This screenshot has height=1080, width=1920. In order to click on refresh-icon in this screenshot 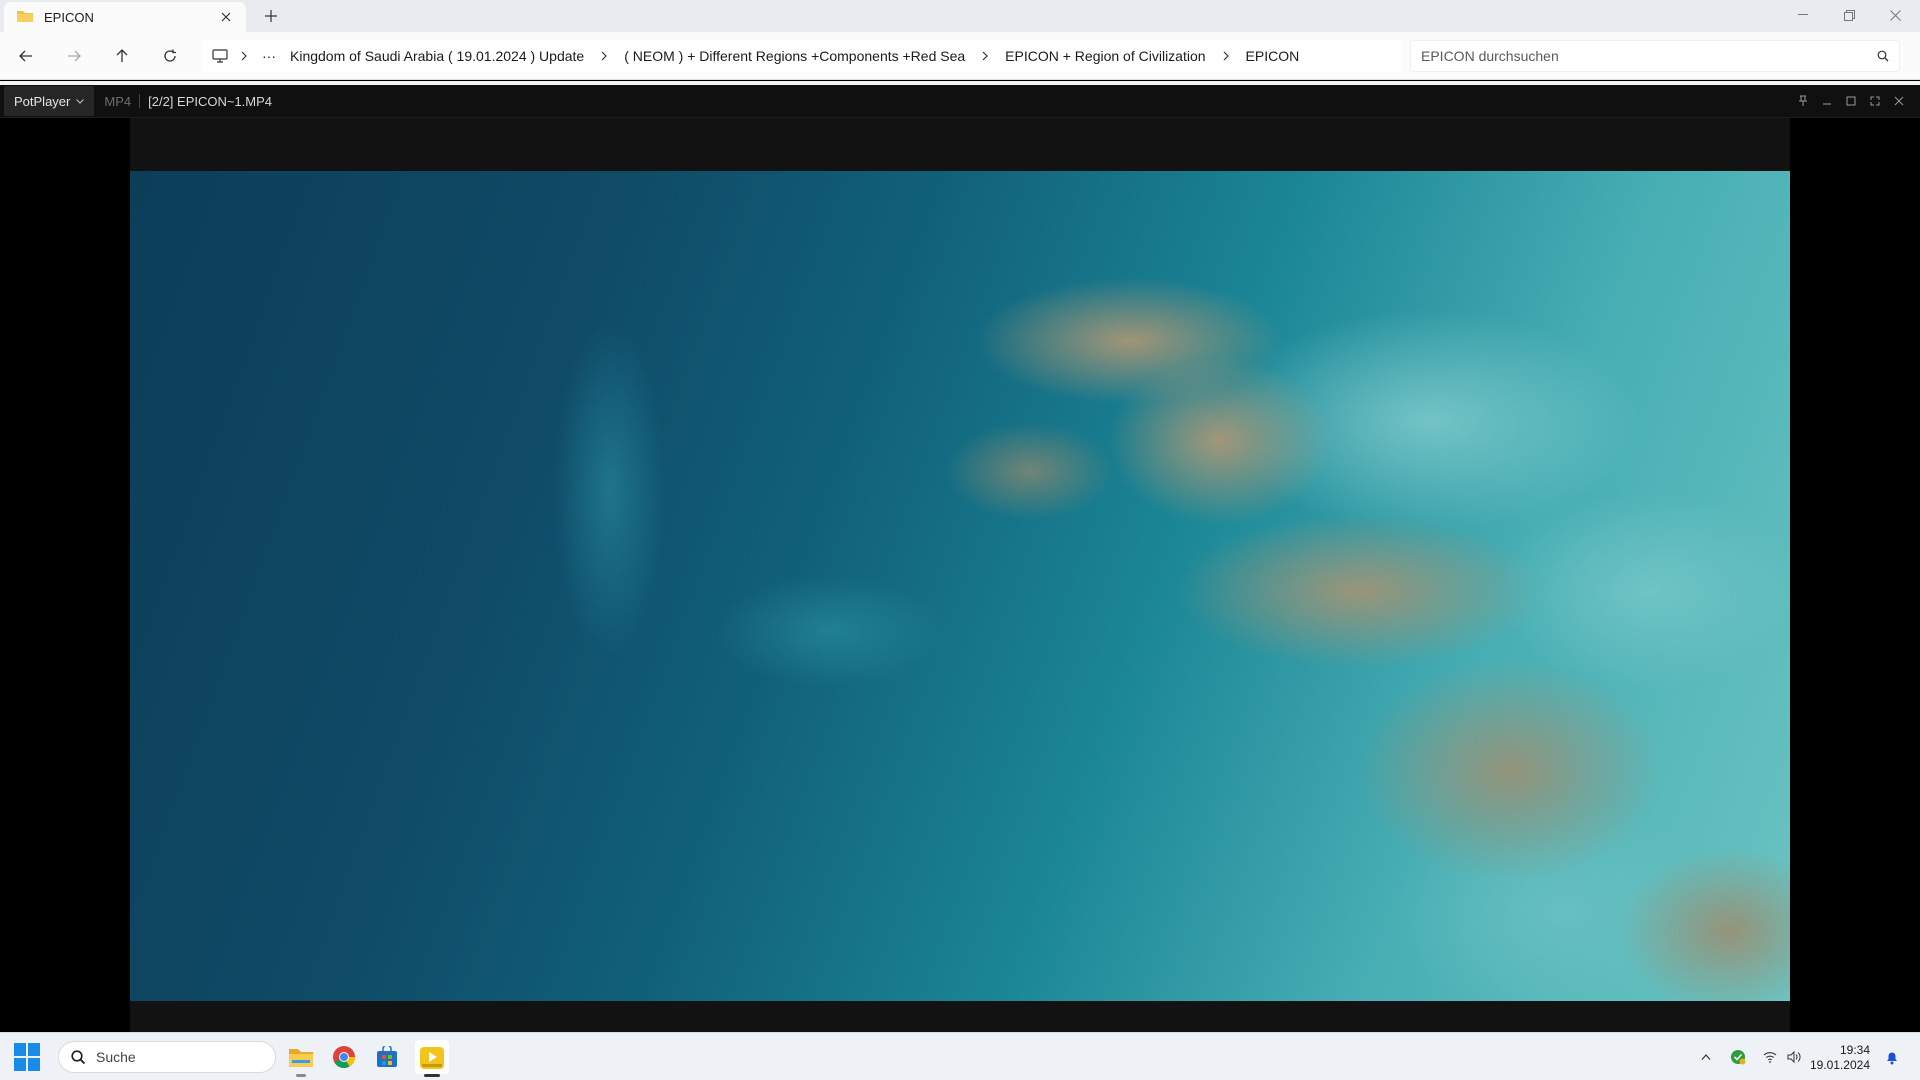, I will do `click(170, 56)`.